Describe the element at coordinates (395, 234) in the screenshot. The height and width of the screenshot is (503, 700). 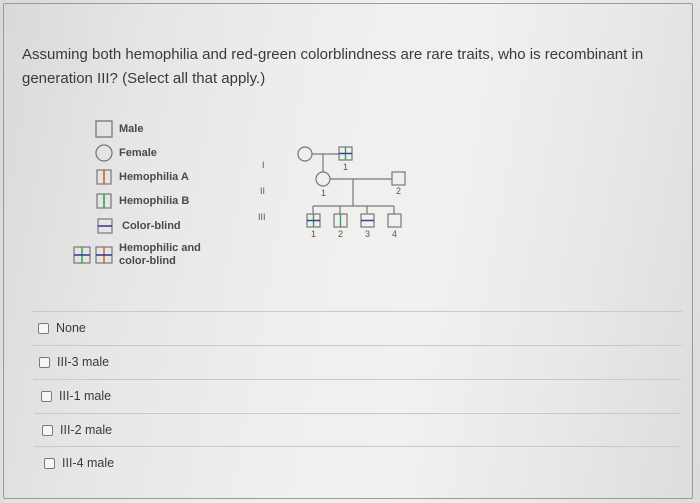
I see `id-label: 4` at that location.